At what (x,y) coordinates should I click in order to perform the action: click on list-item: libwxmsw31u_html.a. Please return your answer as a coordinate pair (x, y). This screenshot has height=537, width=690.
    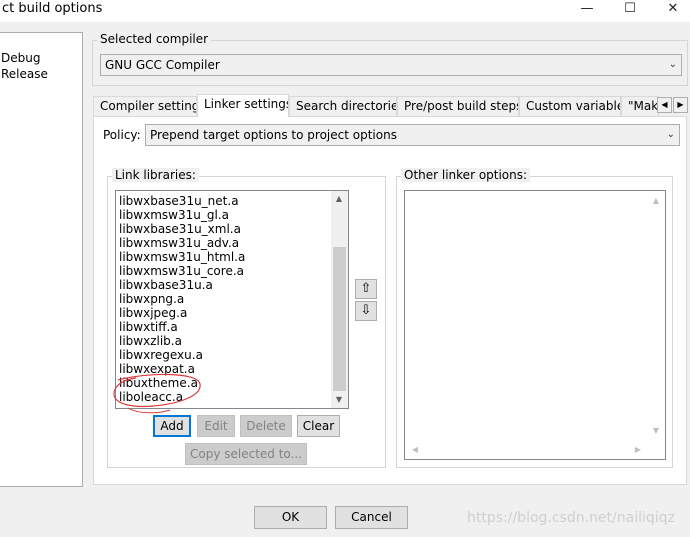
    Looking at the image, I should click on (182, 257).